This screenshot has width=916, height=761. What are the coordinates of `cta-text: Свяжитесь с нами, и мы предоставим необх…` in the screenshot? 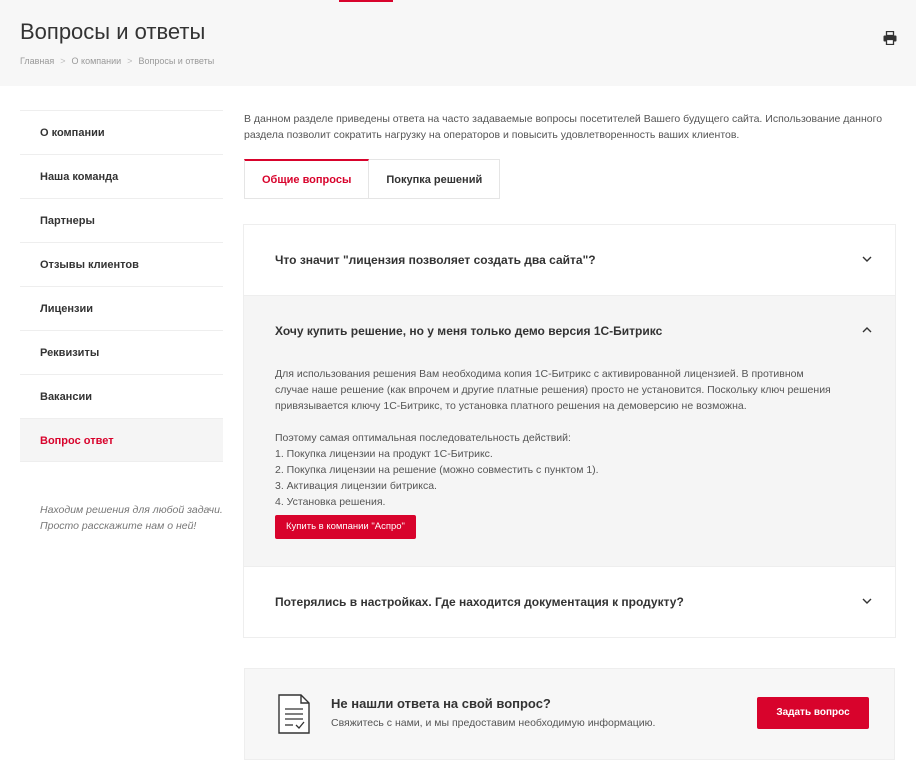 It's located at (493, 723).